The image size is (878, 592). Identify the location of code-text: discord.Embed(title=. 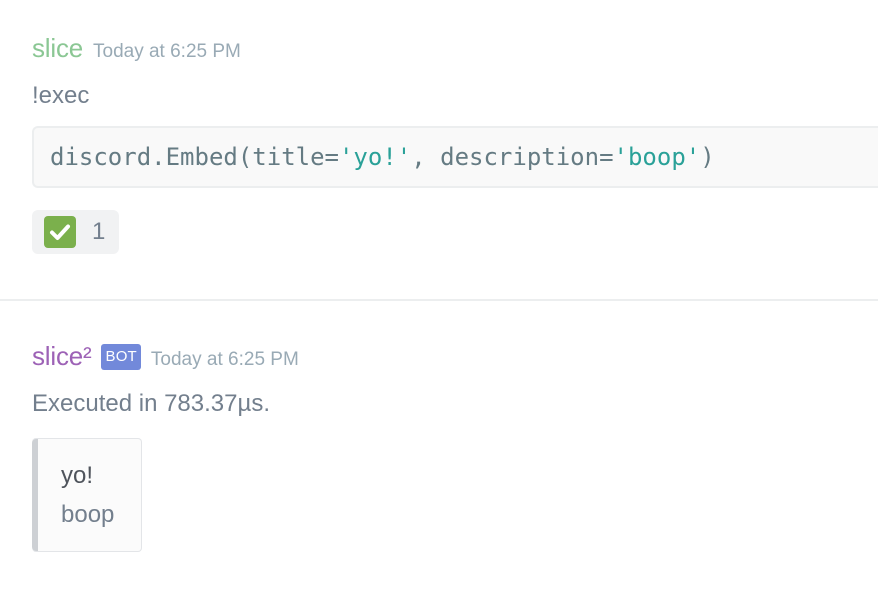
(194, 157).